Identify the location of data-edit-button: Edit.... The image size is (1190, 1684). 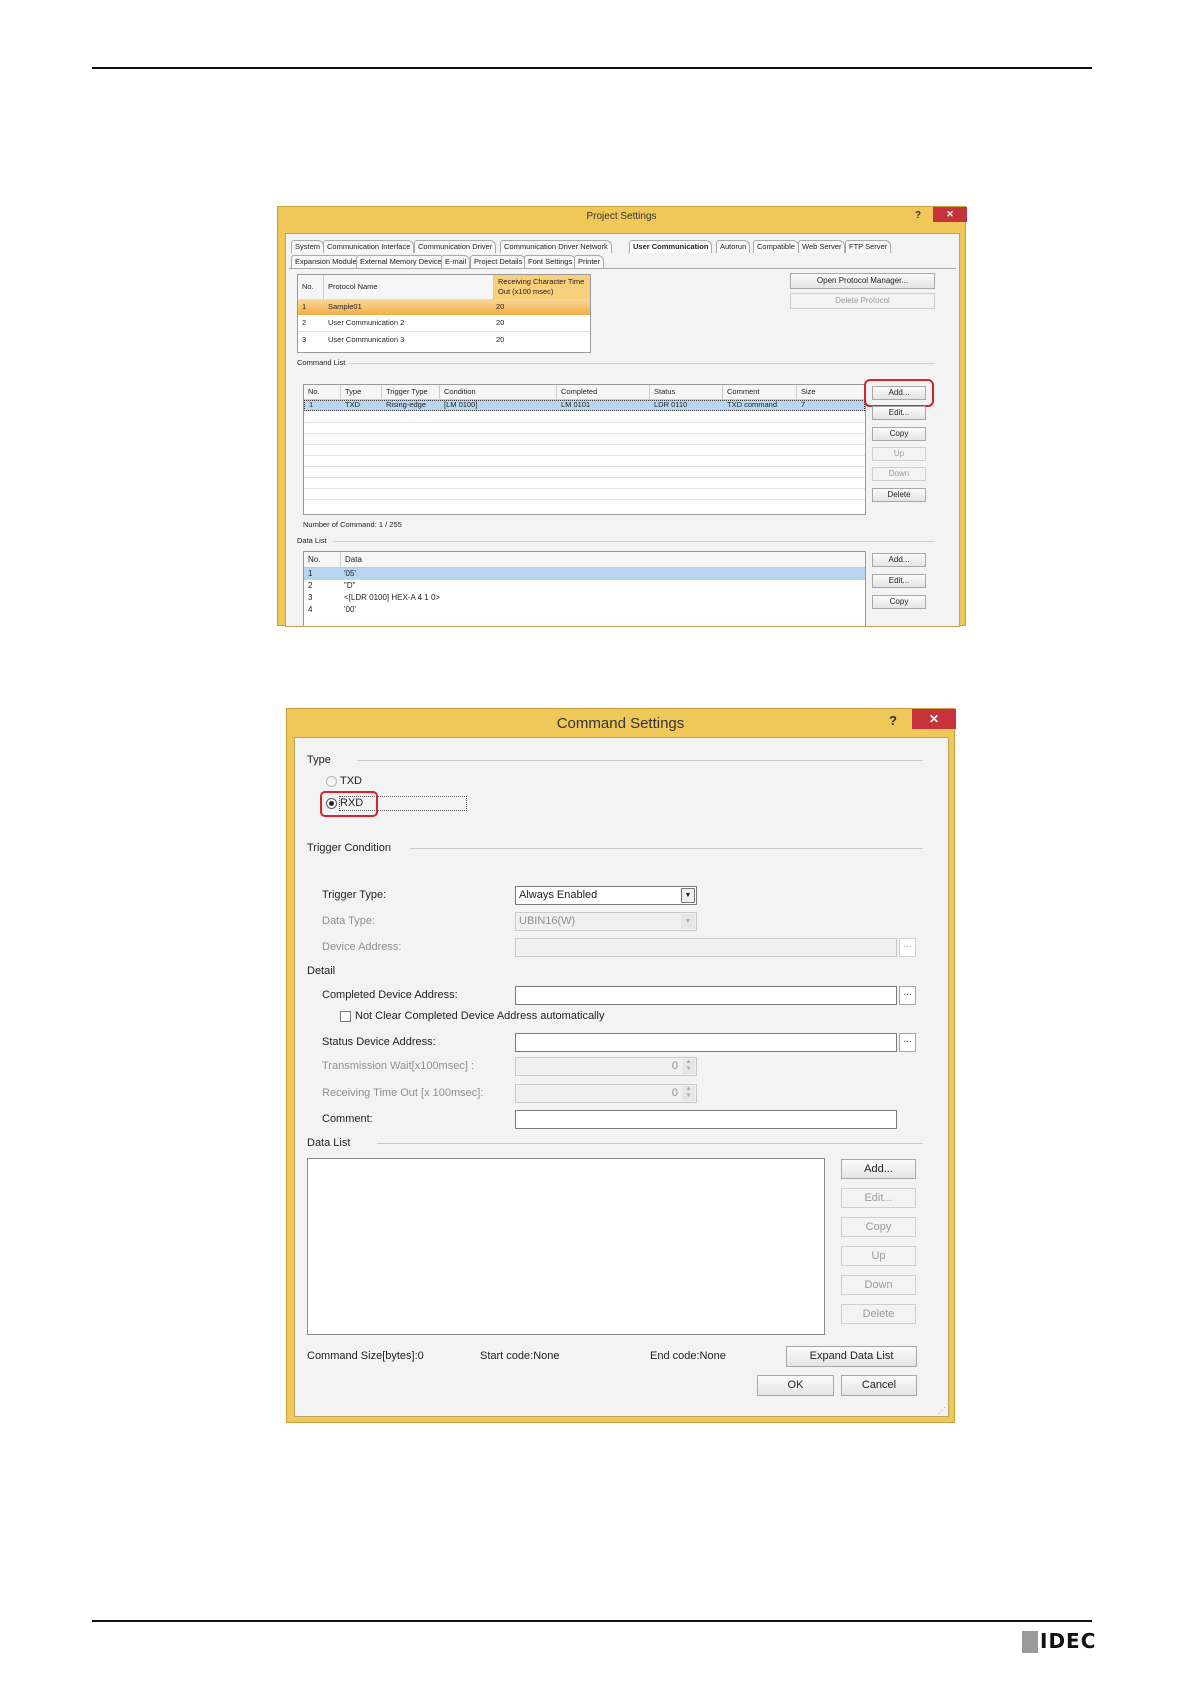
(899, 581).